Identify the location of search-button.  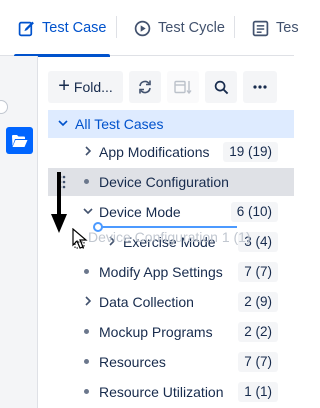
(221, 87).